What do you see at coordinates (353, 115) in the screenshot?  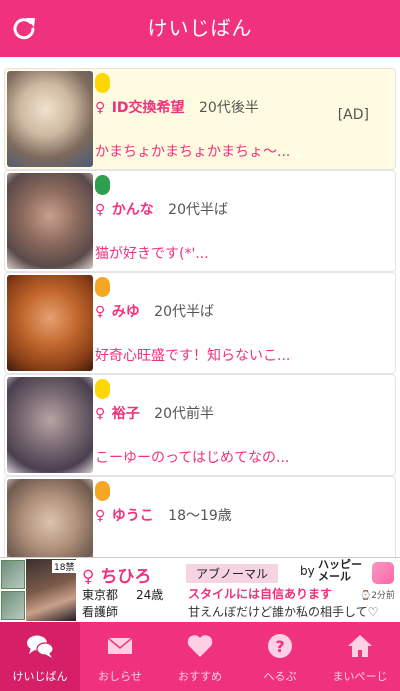 I see `ad-badge: [AD]` at bounding box center [353, 115].